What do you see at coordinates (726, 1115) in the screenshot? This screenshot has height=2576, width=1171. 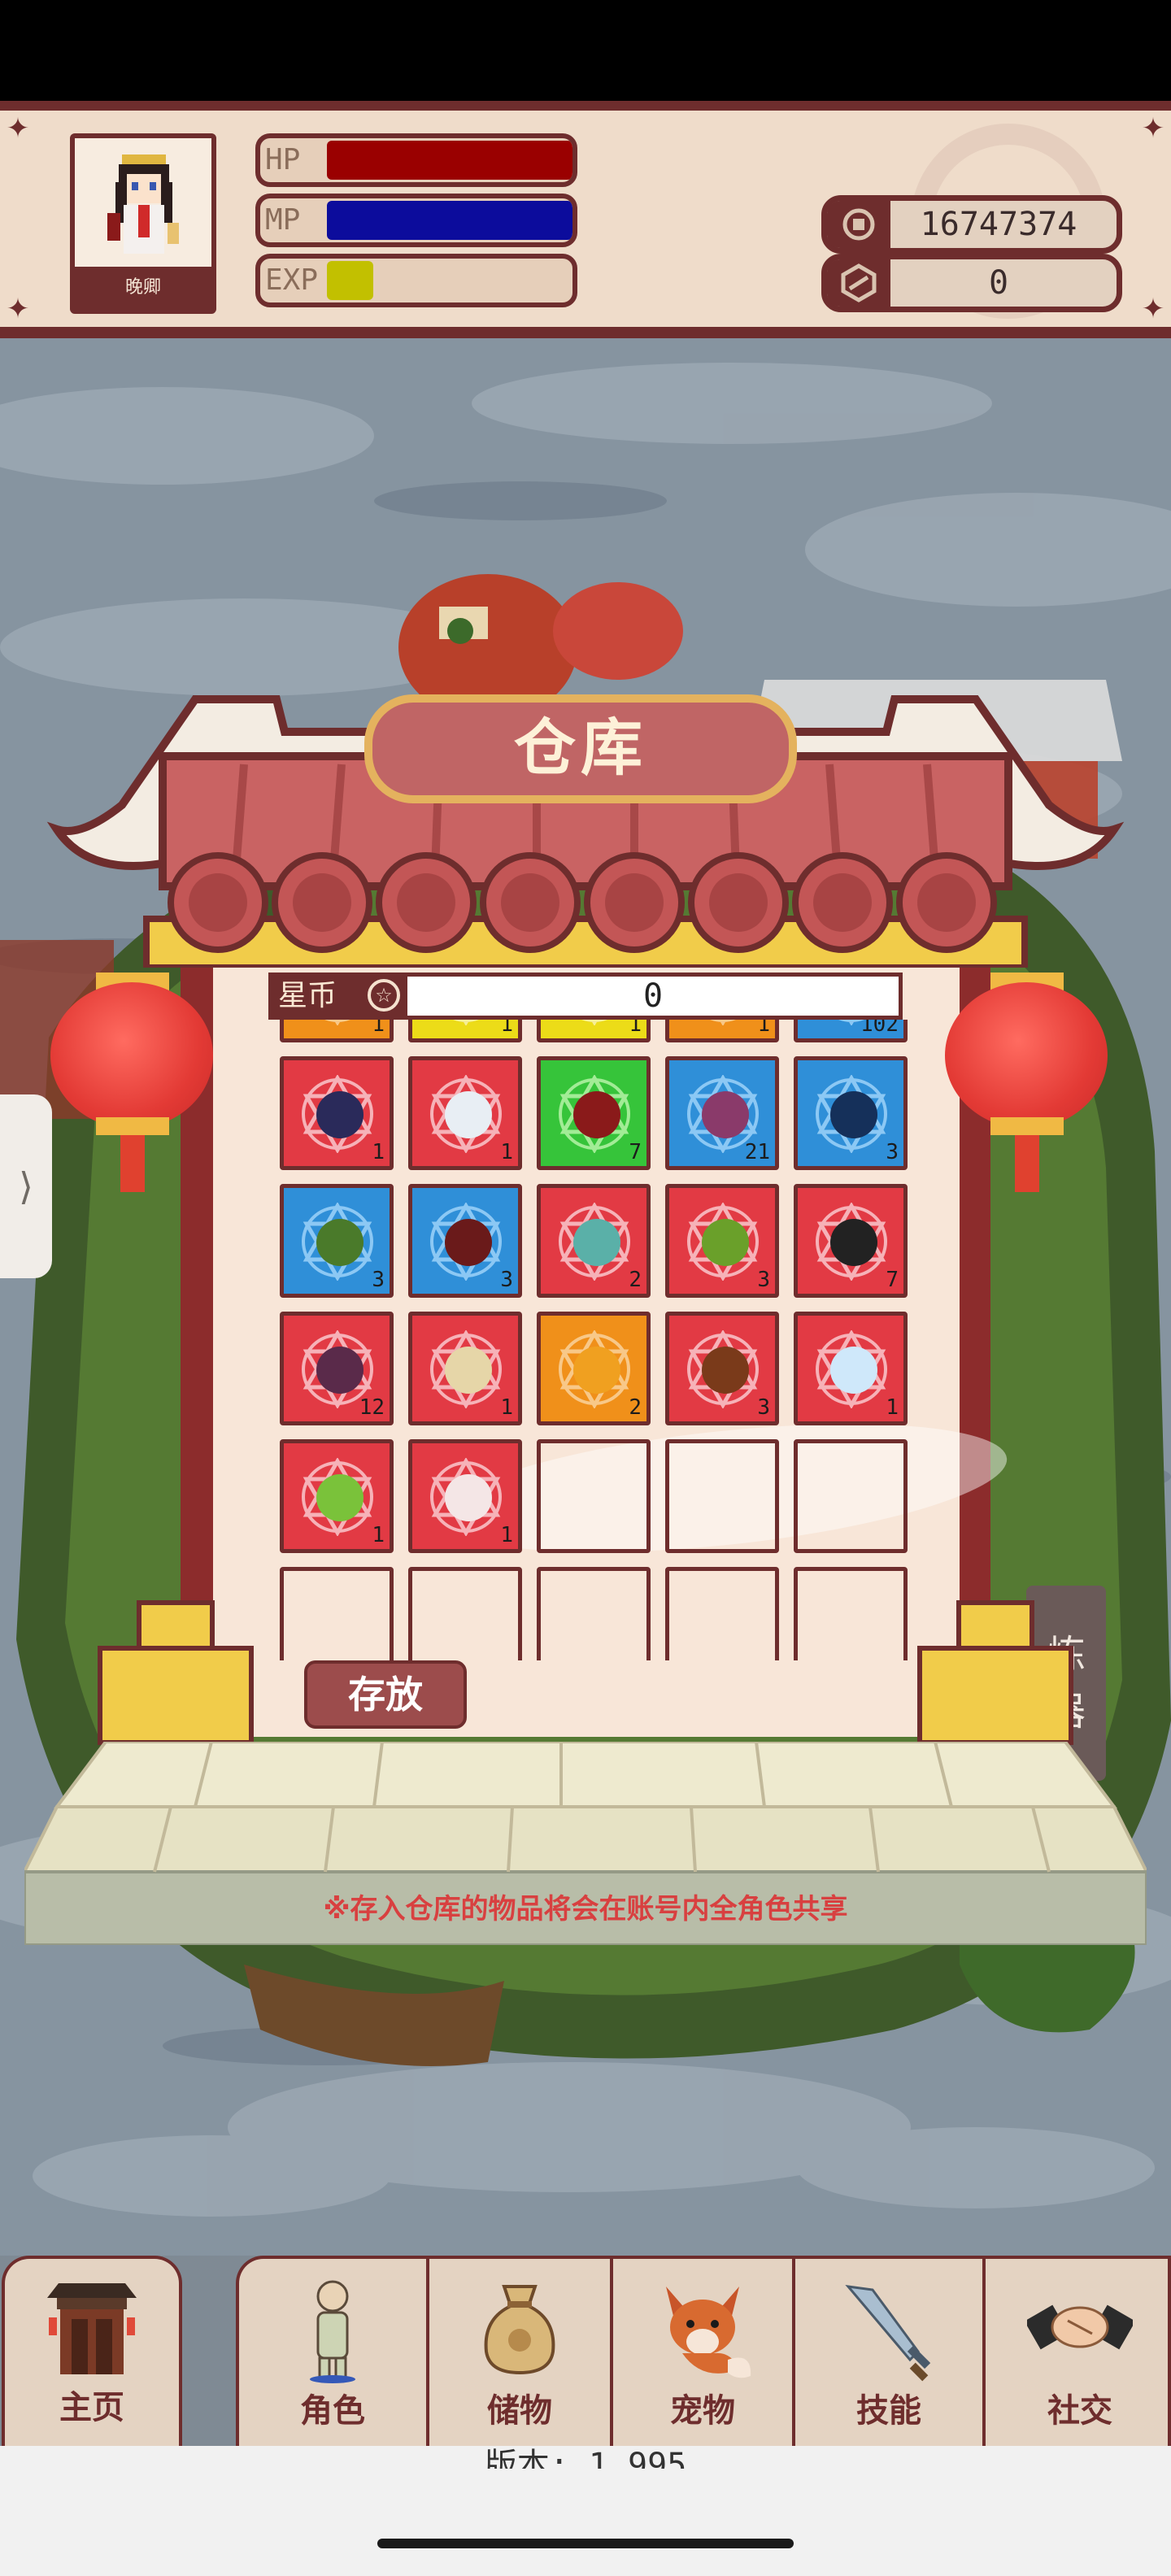 I see `swirl-orb-item-icon` at bounding box center [726, 1115].